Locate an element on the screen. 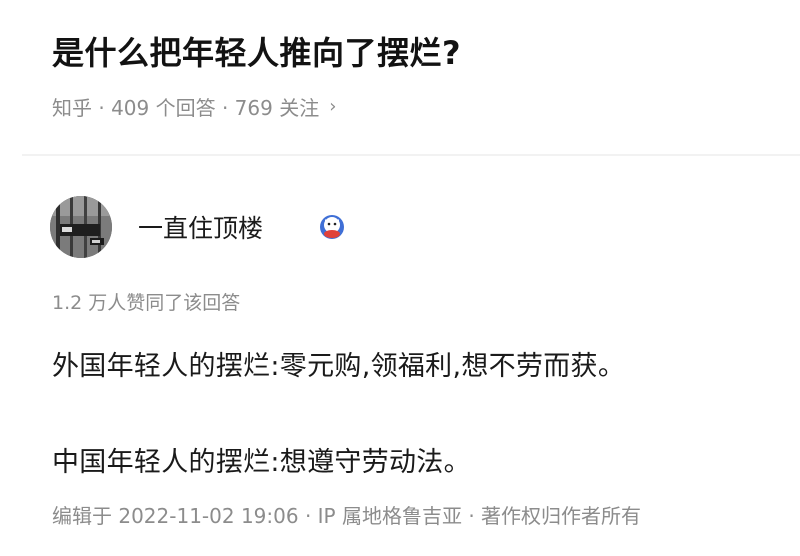 The height and width of the screenshot is (556, 800). author-row: 一直住顶楼 is located at coordinates (197, 227).